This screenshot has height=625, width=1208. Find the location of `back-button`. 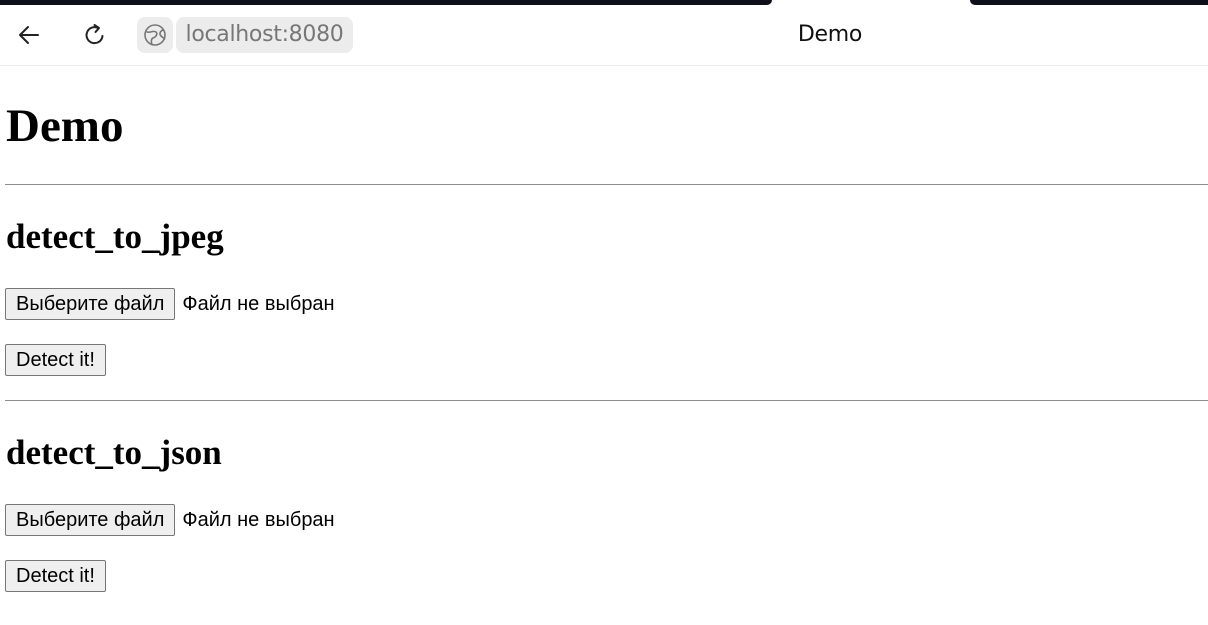

back-button is located at coordinates (29, 35).